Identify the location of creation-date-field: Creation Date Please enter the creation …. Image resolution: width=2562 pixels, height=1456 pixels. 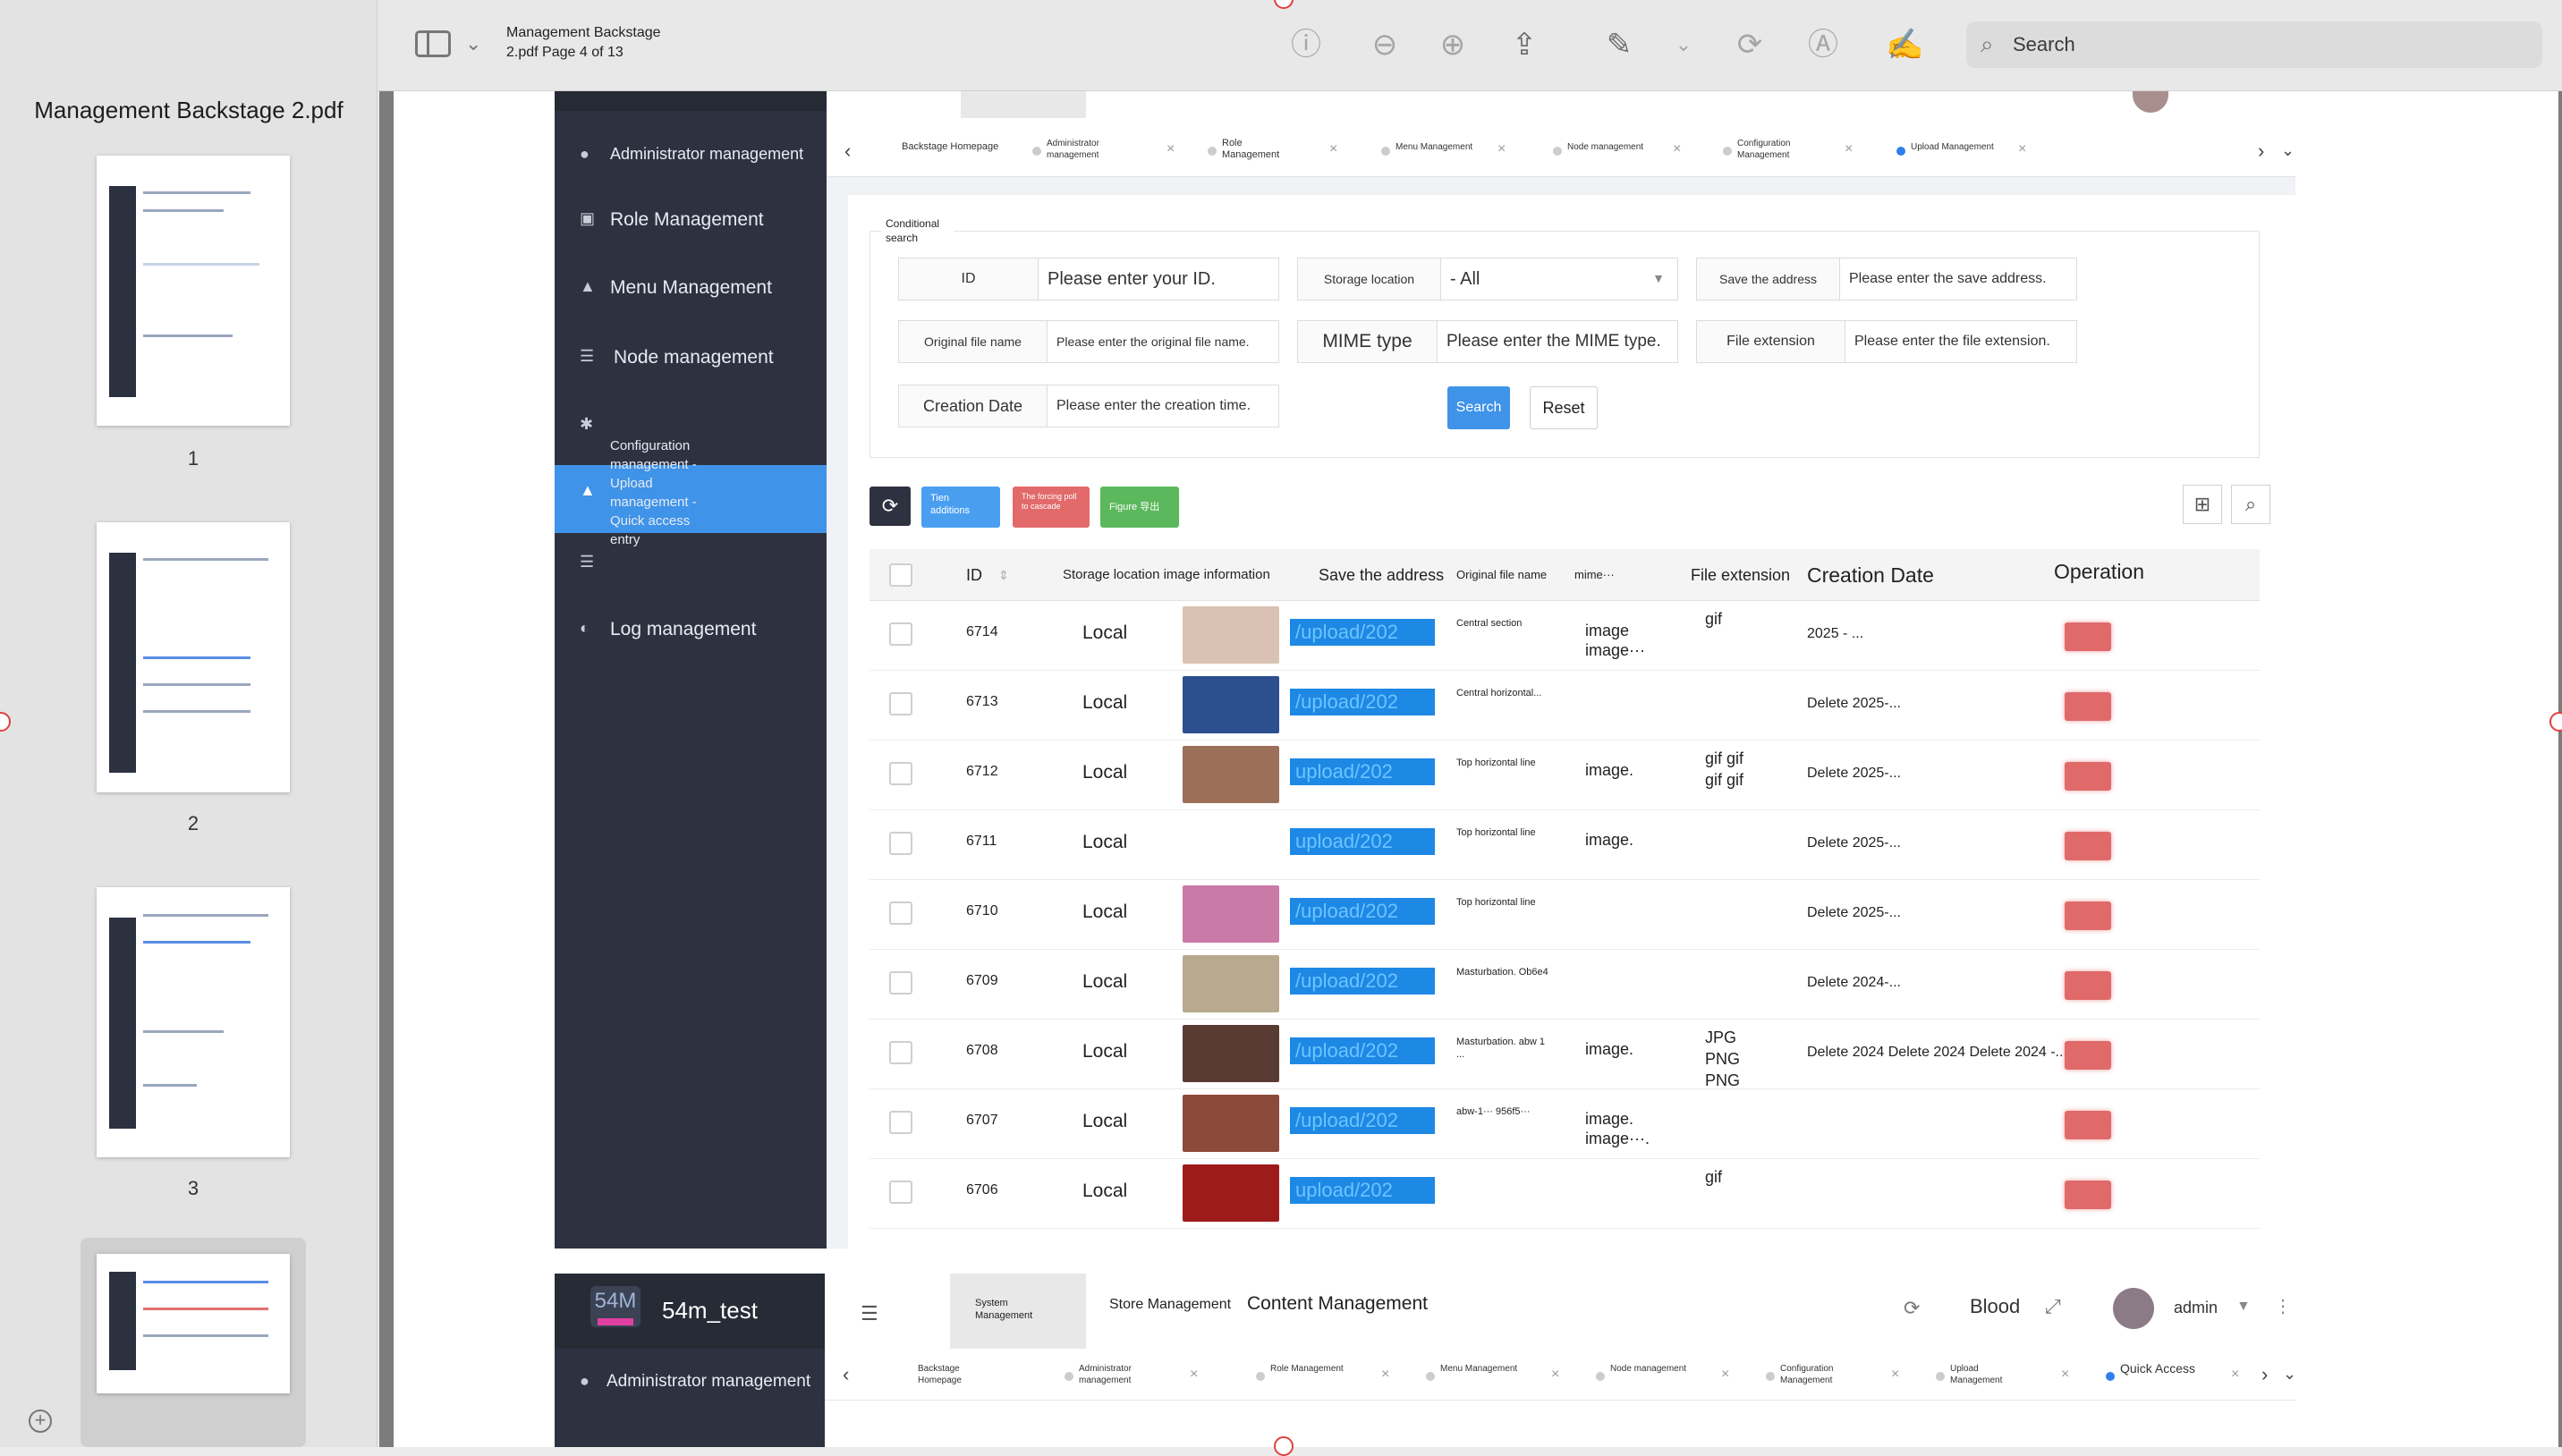
(1088, 406).